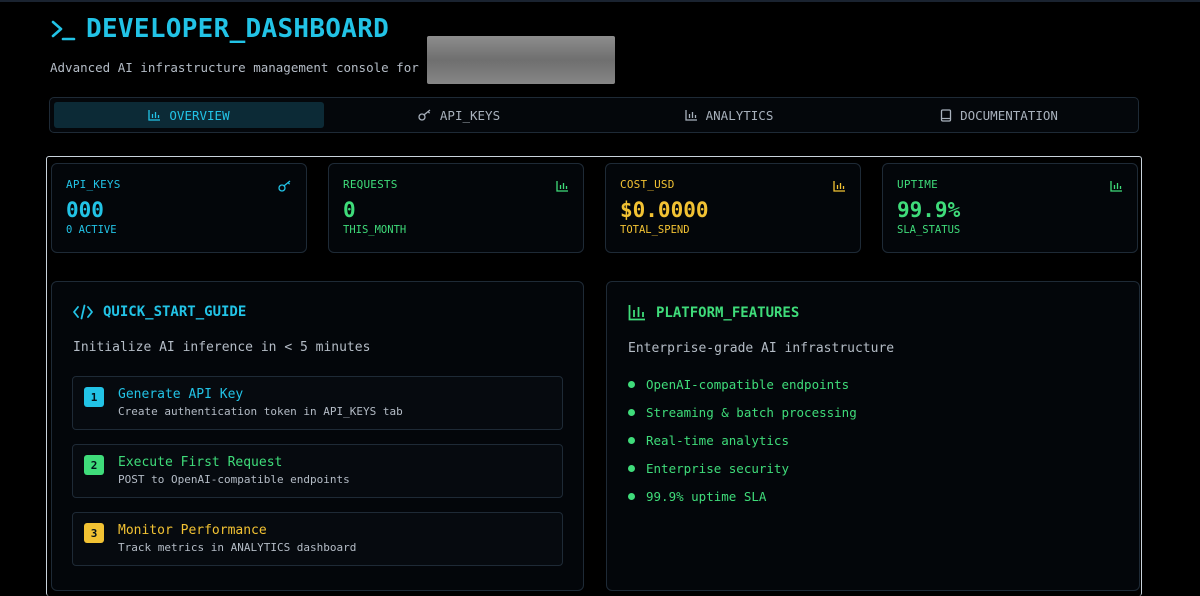 The height and width of the screenshot is (596, 1200). Describe the element at coordinates (751, 412) in the screenshot. I see `feature-label: Streaming & batch processing` at that location.